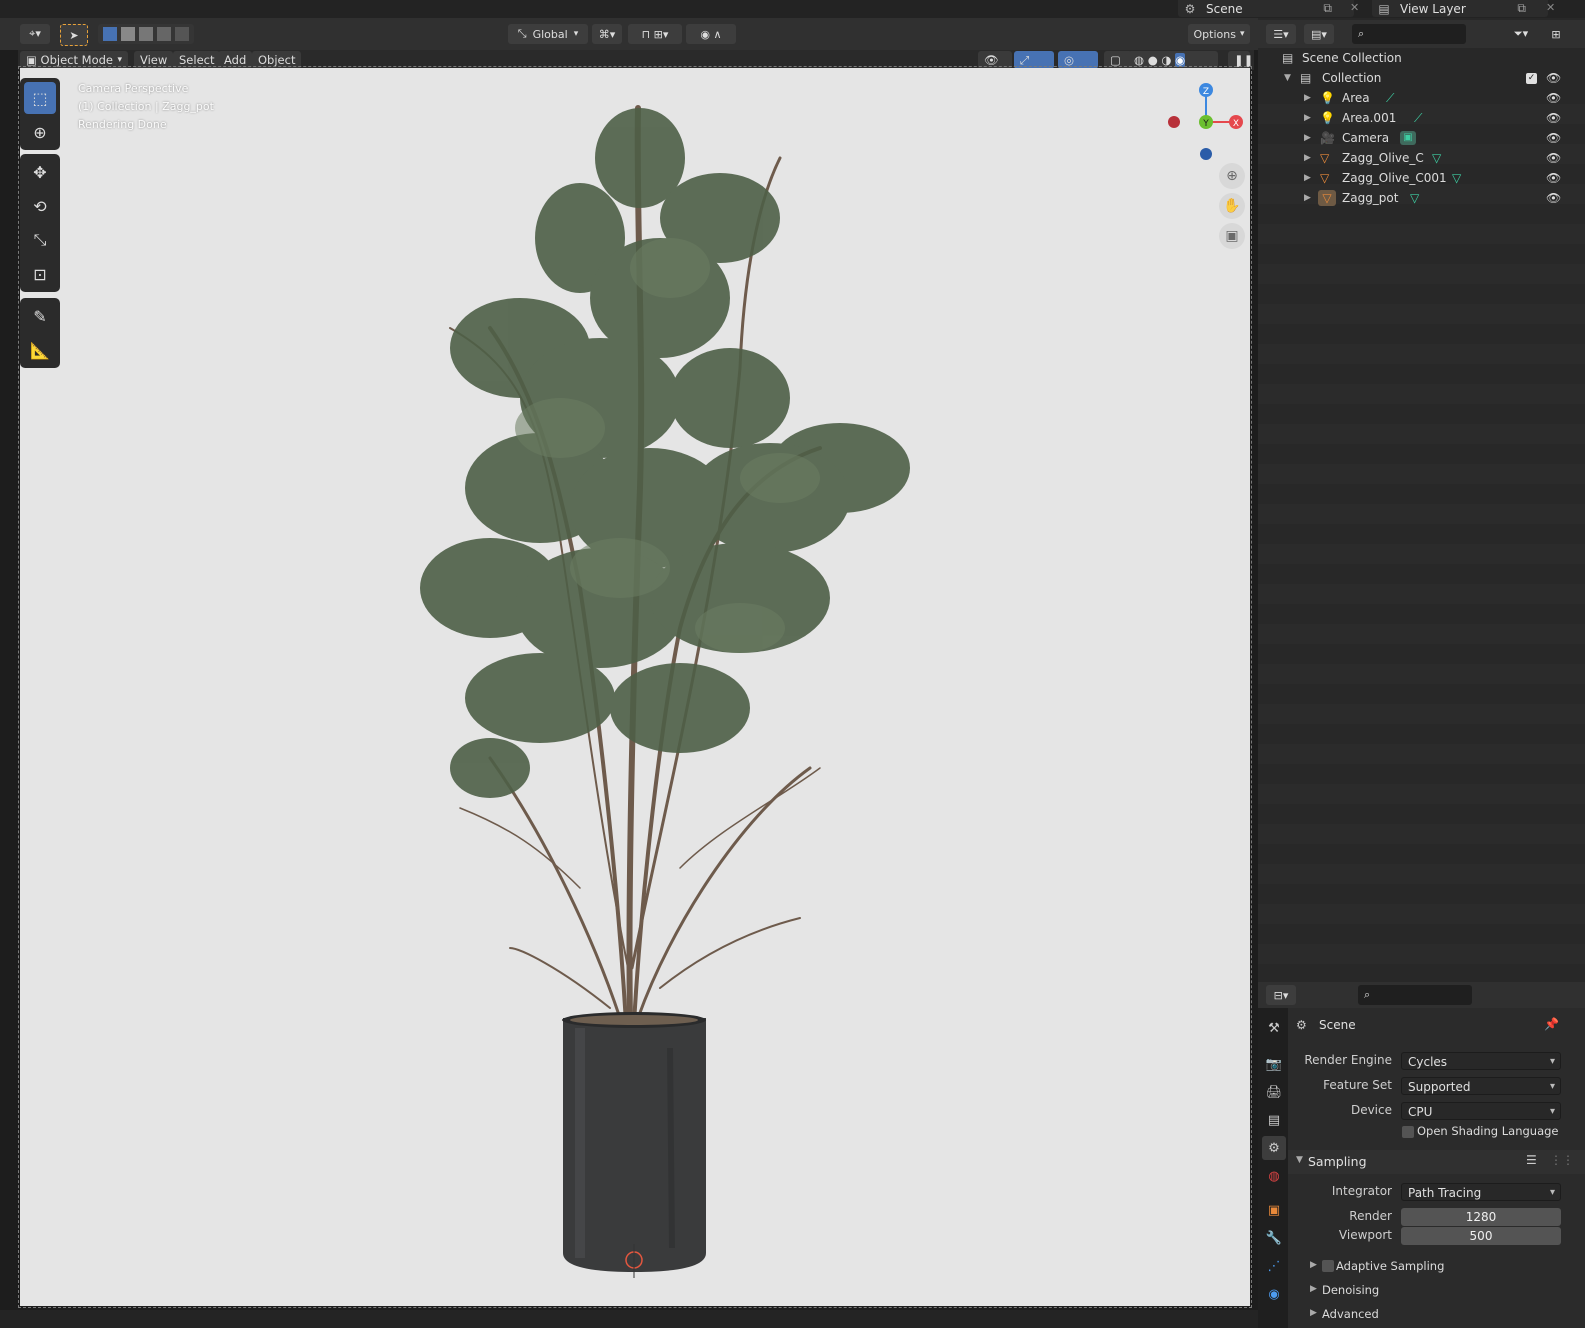  Describe the element at coordinates (1306, 78) in the screenshot. I see `collection-icon: ▤` at that location.